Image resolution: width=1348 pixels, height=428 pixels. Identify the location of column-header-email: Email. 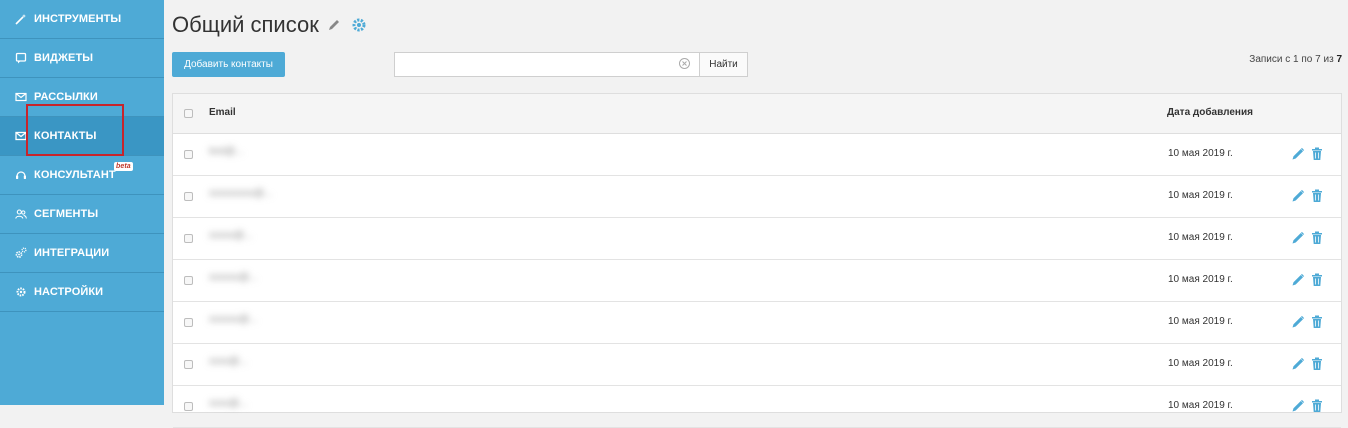
(222, 112).